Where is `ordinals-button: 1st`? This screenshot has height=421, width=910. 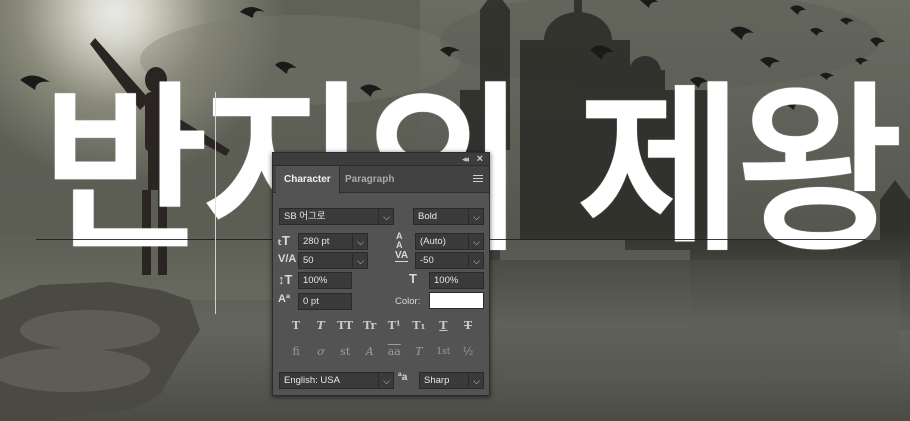
ordinals-button: 1st is located at coordinates (443, 352).